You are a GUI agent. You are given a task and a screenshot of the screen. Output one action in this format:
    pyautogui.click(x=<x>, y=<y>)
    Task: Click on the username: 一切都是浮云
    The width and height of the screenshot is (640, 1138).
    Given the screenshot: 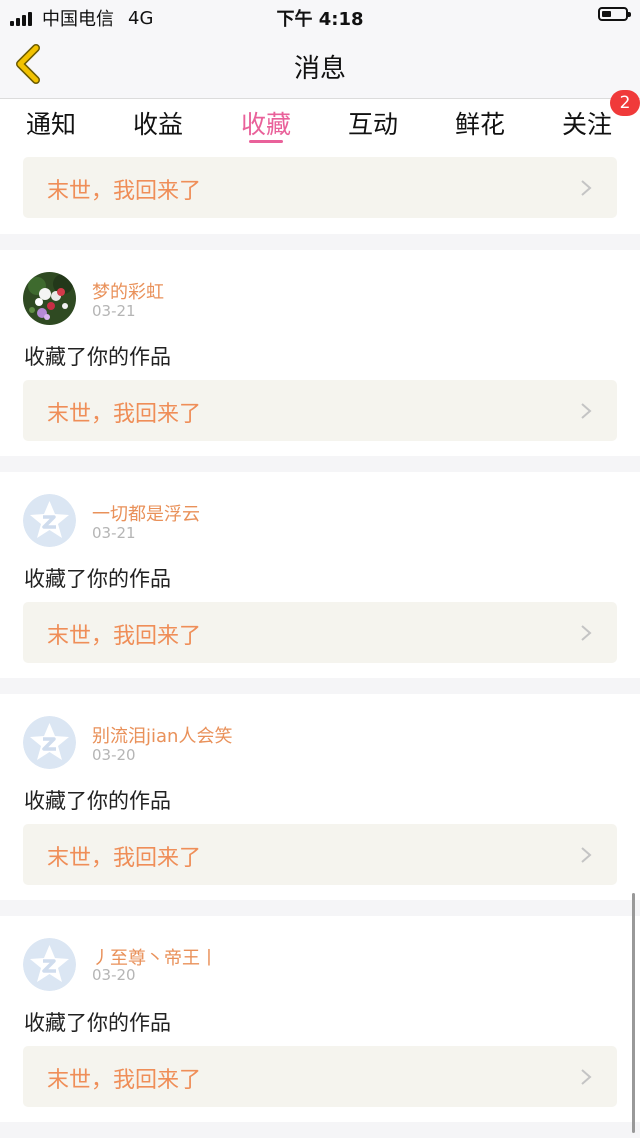 What is the action you would take?
    pyautogui.click(x=146, y=513)
    